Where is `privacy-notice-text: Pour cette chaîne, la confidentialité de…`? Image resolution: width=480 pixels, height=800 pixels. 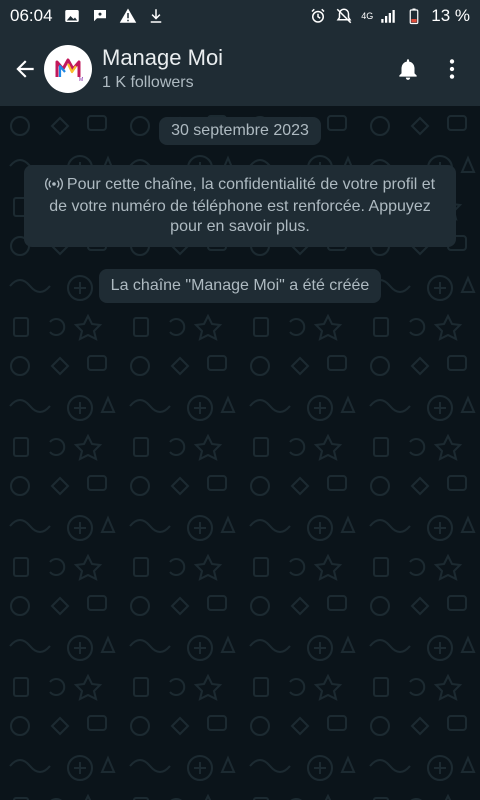 privacy-notice-text: Pour cette chaîne, la confidentialité de… is located at coordinates (242, 205).